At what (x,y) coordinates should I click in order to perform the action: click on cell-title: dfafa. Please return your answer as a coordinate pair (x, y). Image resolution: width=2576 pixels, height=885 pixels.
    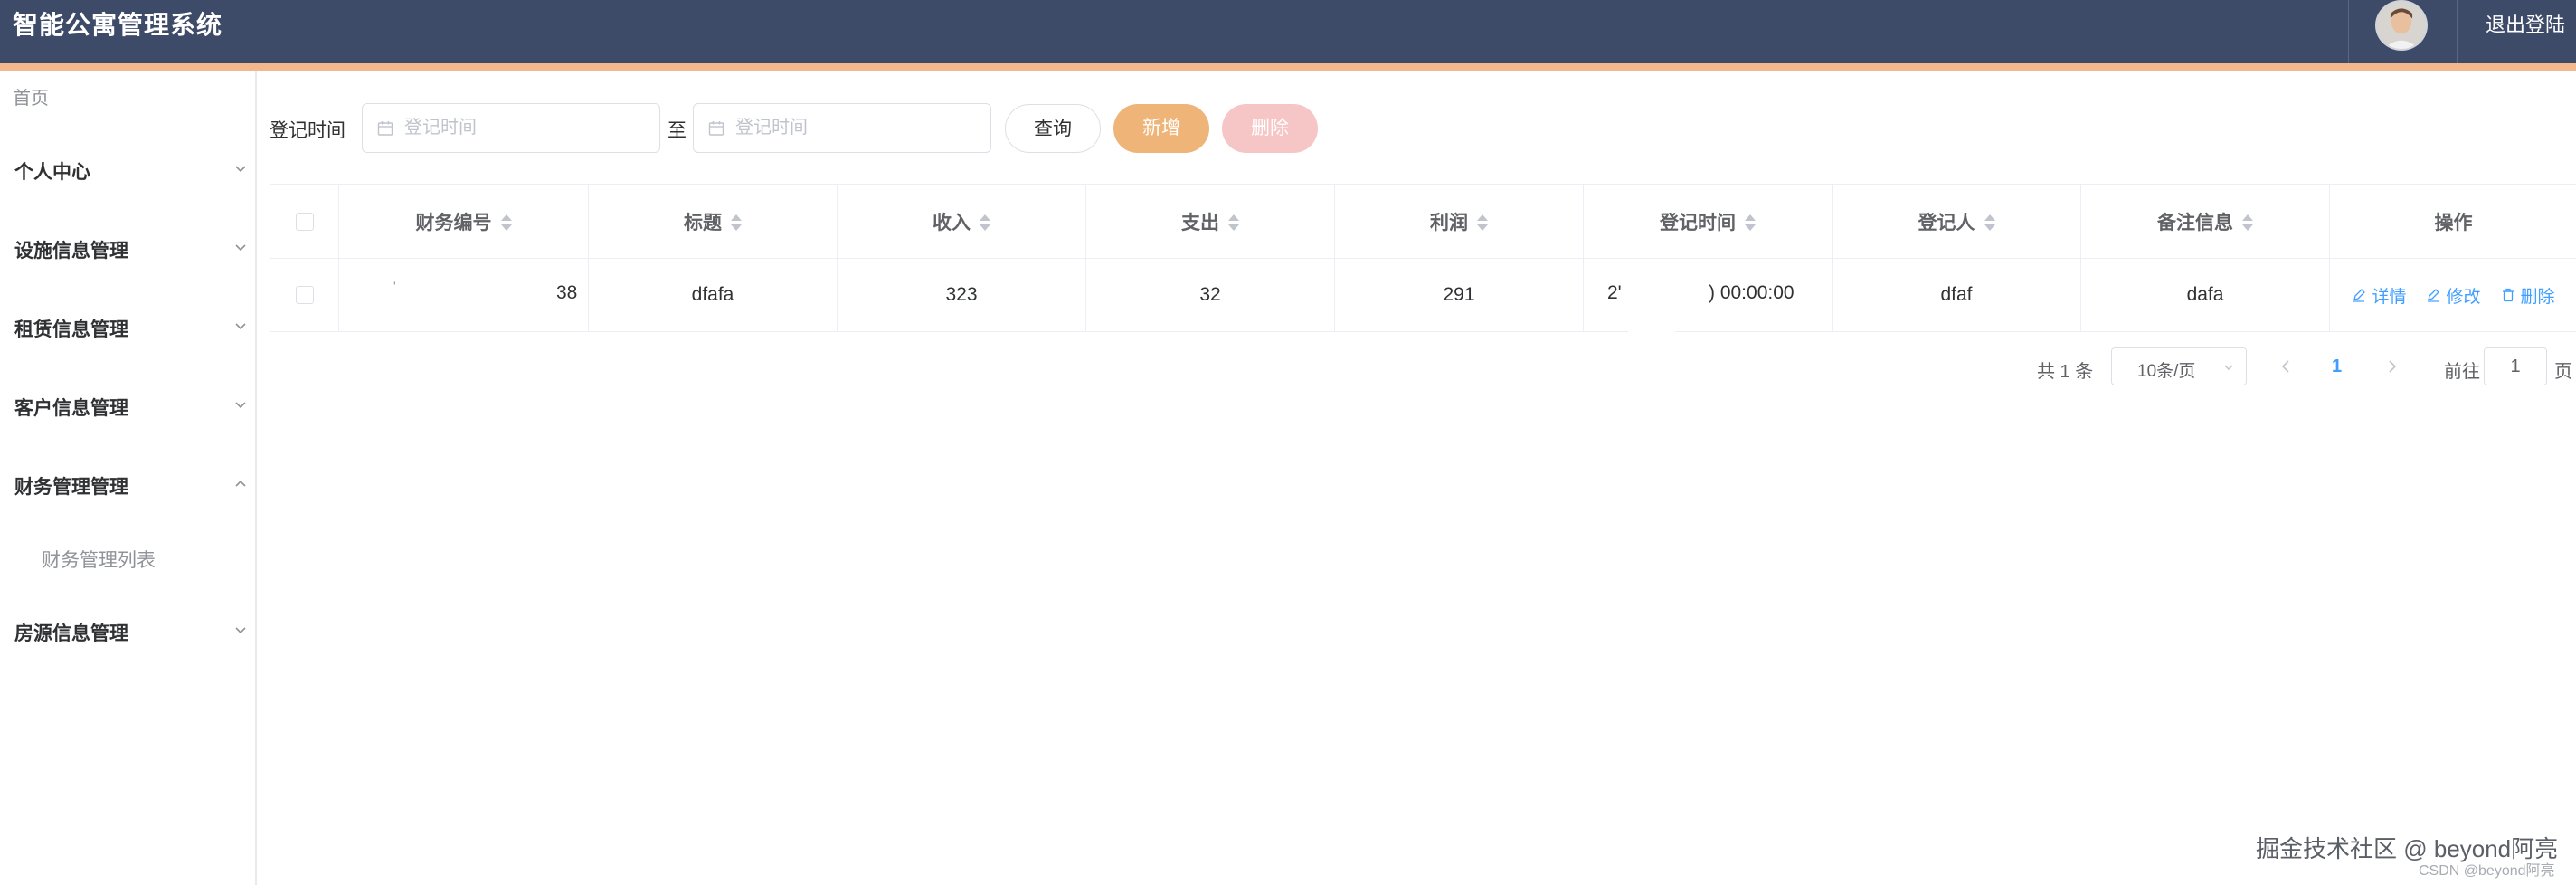
    Looking at the image, I should click on (713, 295).